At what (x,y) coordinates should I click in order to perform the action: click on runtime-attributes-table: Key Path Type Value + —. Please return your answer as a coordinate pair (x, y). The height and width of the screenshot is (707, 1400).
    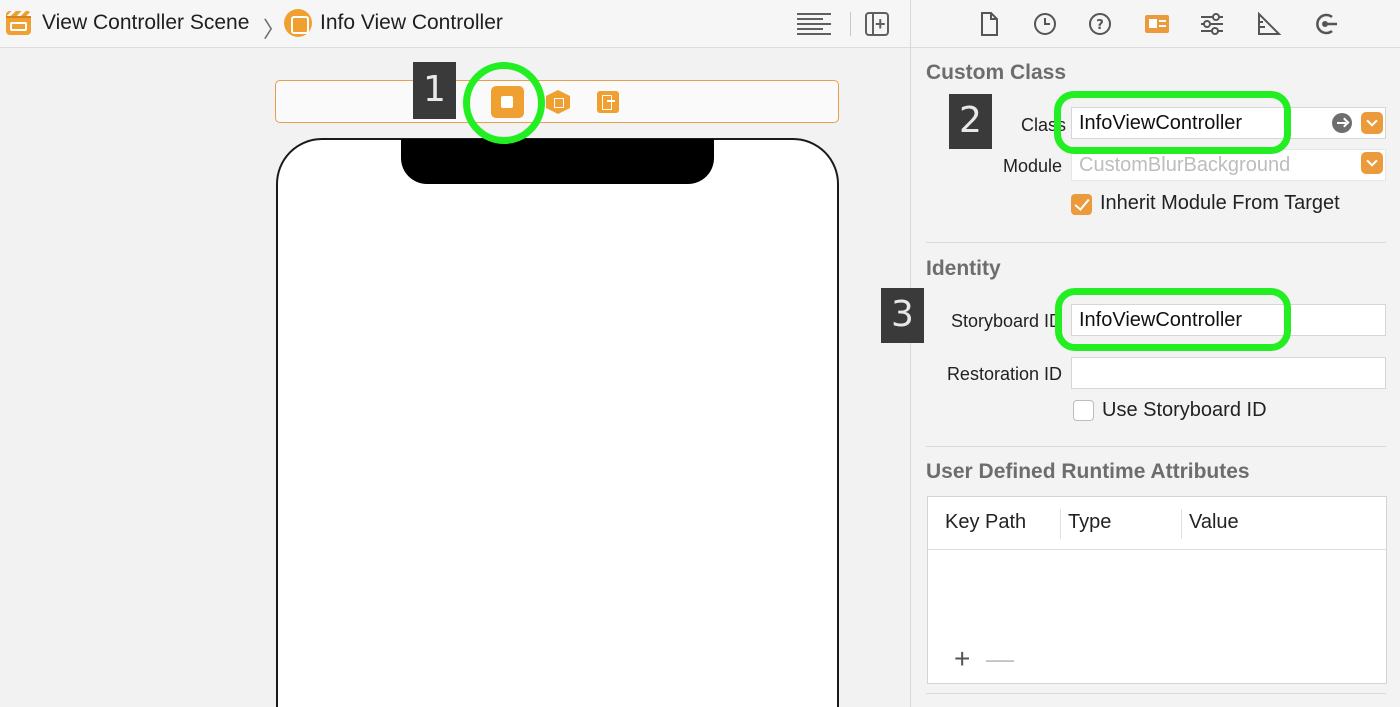
    Looking at the image, I should click on (1157, 590).